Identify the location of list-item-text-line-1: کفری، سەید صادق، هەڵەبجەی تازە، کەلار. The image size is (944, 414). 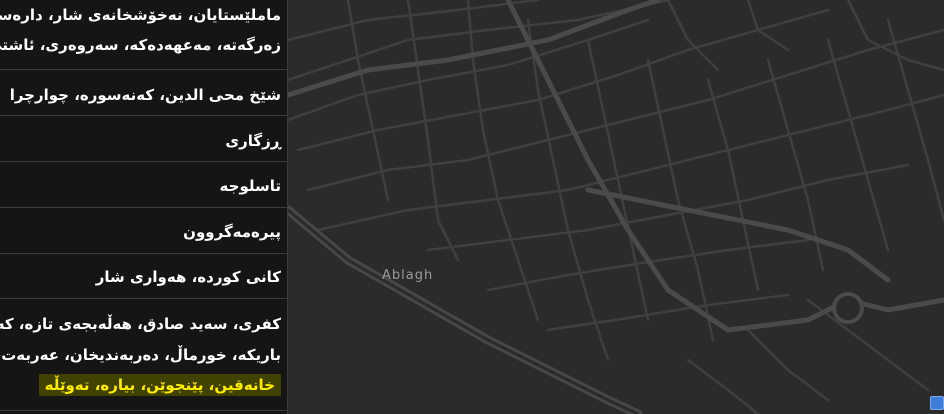
(140, 324).